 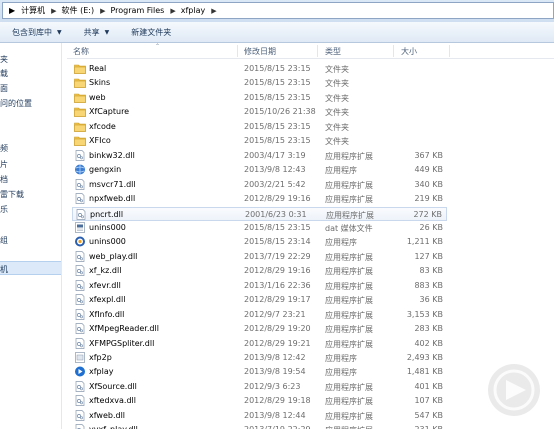 I want to click on file-row: xfplay 2013/9/8 19:54 应用程序 1,481 KB, so click(x=259, y=372).